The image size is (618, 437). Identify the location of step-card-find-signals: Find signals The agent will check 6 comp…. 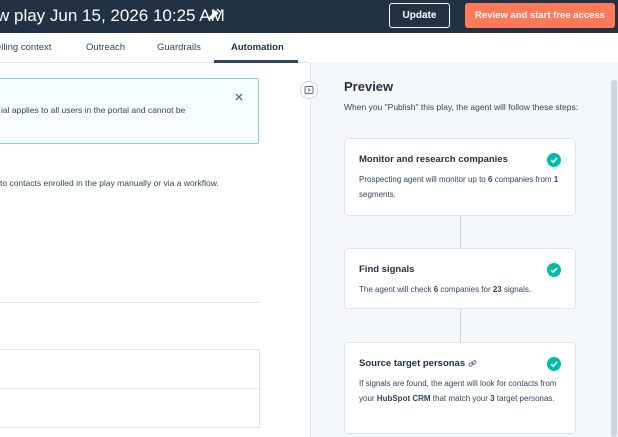
(460, 278).